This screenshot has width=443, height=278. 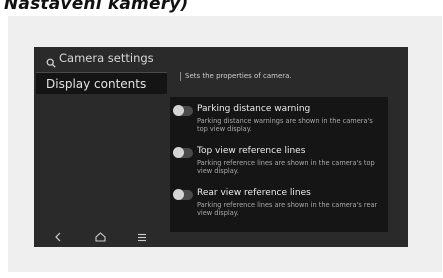 I want to click on menu-button, so click(x=142, y=236).